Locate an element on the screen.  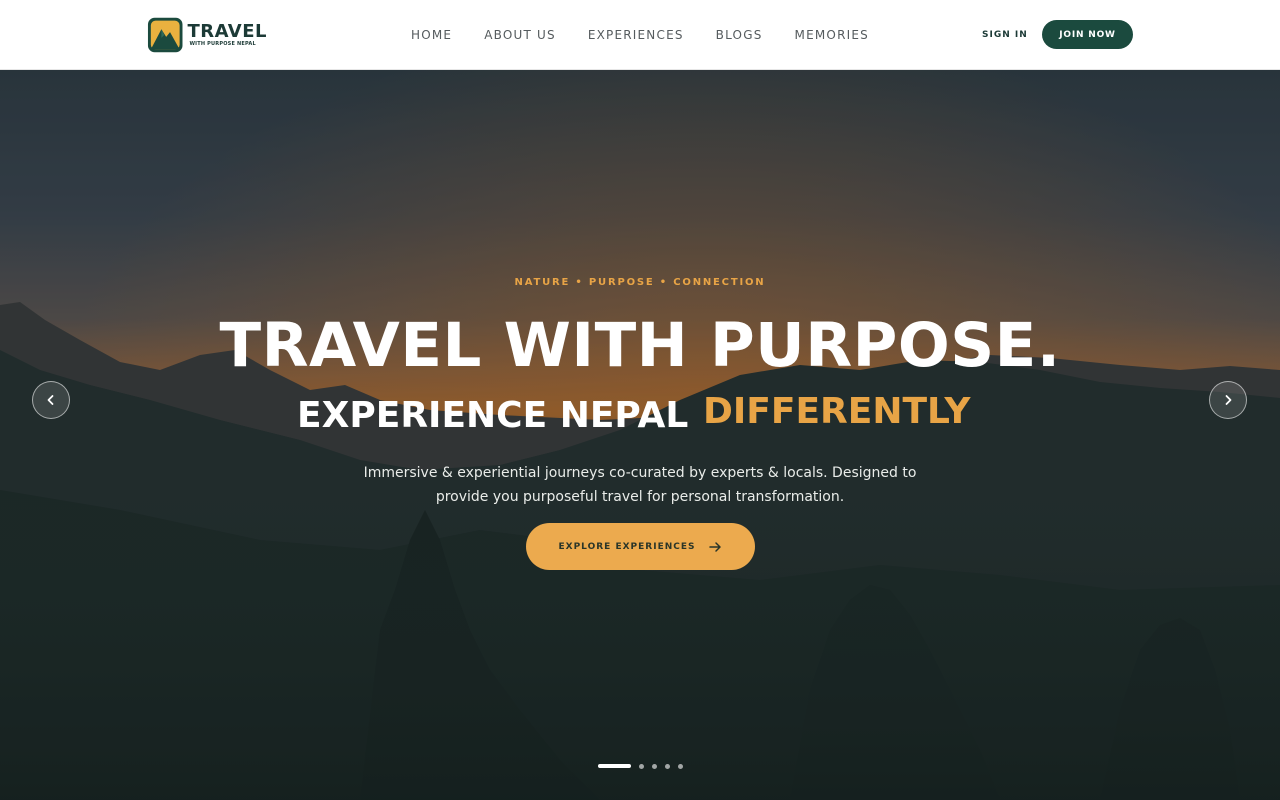
arrow-right-icon is located at coordinates (715, 546).